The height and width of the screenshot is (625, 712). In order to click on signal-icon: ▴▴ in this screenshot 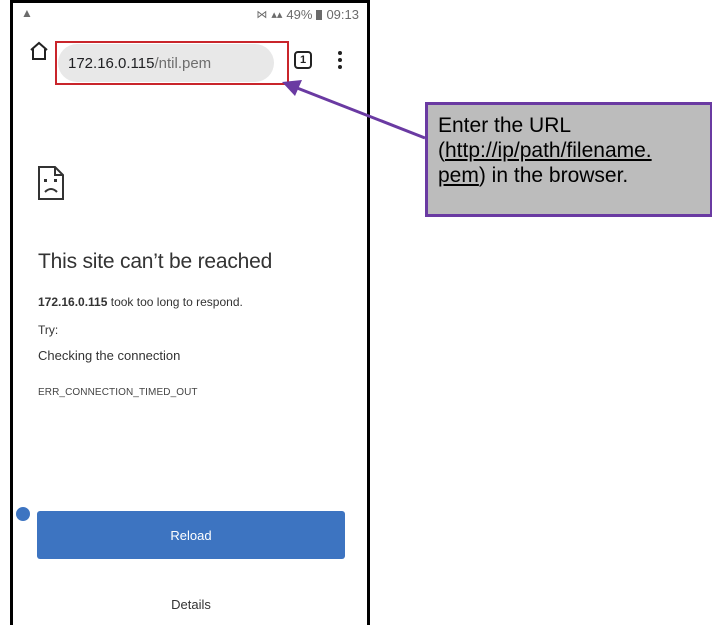, I will do `click(277, 15)`.